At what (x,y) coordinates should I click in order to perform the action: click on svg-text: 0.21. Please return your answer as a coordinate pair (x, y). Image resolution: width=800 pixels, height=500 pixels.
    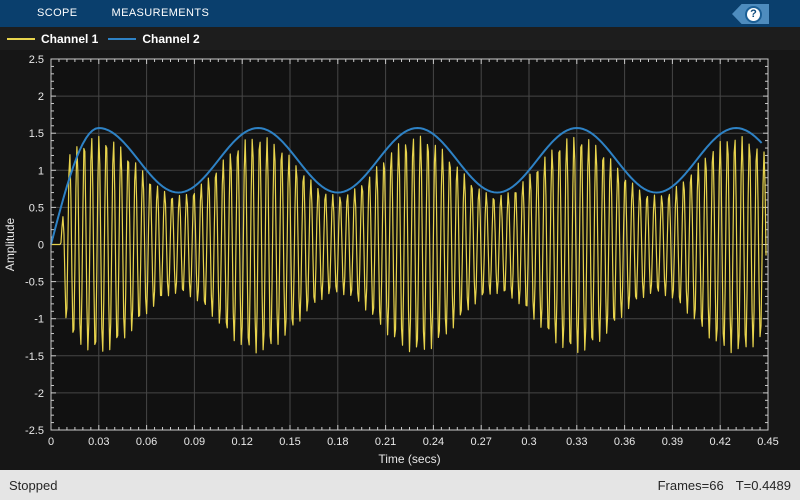
    Looking at the image, I should click on (385, 442).